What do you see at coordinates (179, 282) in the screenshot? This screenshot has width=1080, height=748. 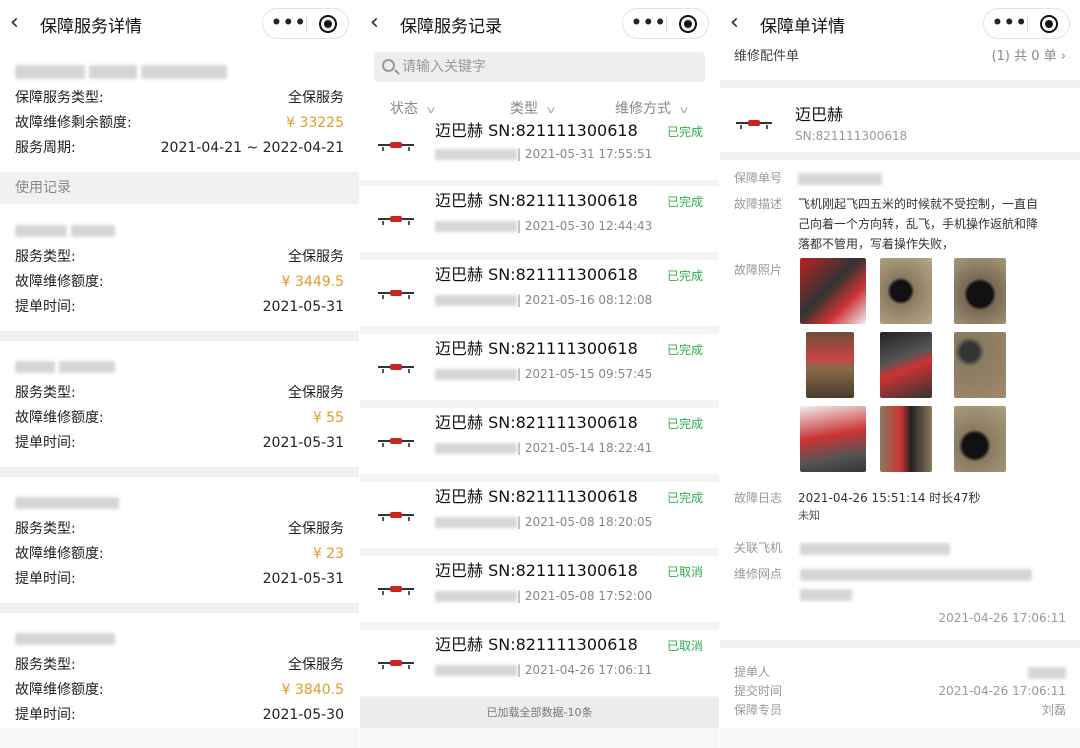 I see `record-amount-row: 故障维修额度: ¥ 3449.5` at bounding box center [179, 282].